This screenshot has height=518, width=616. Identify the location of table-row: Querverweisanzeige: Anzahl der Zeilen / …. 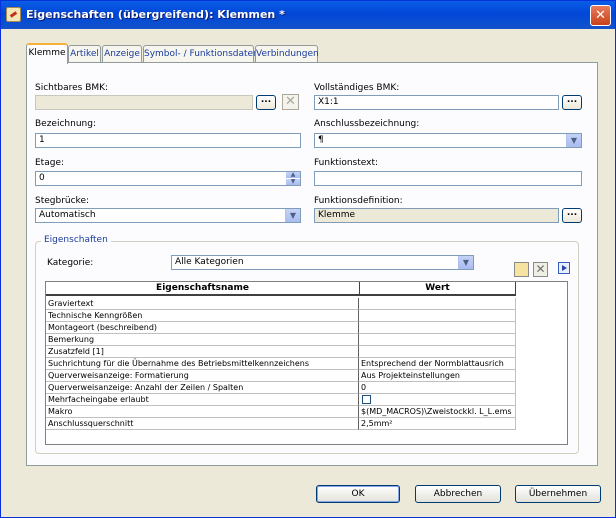
(281, 388).